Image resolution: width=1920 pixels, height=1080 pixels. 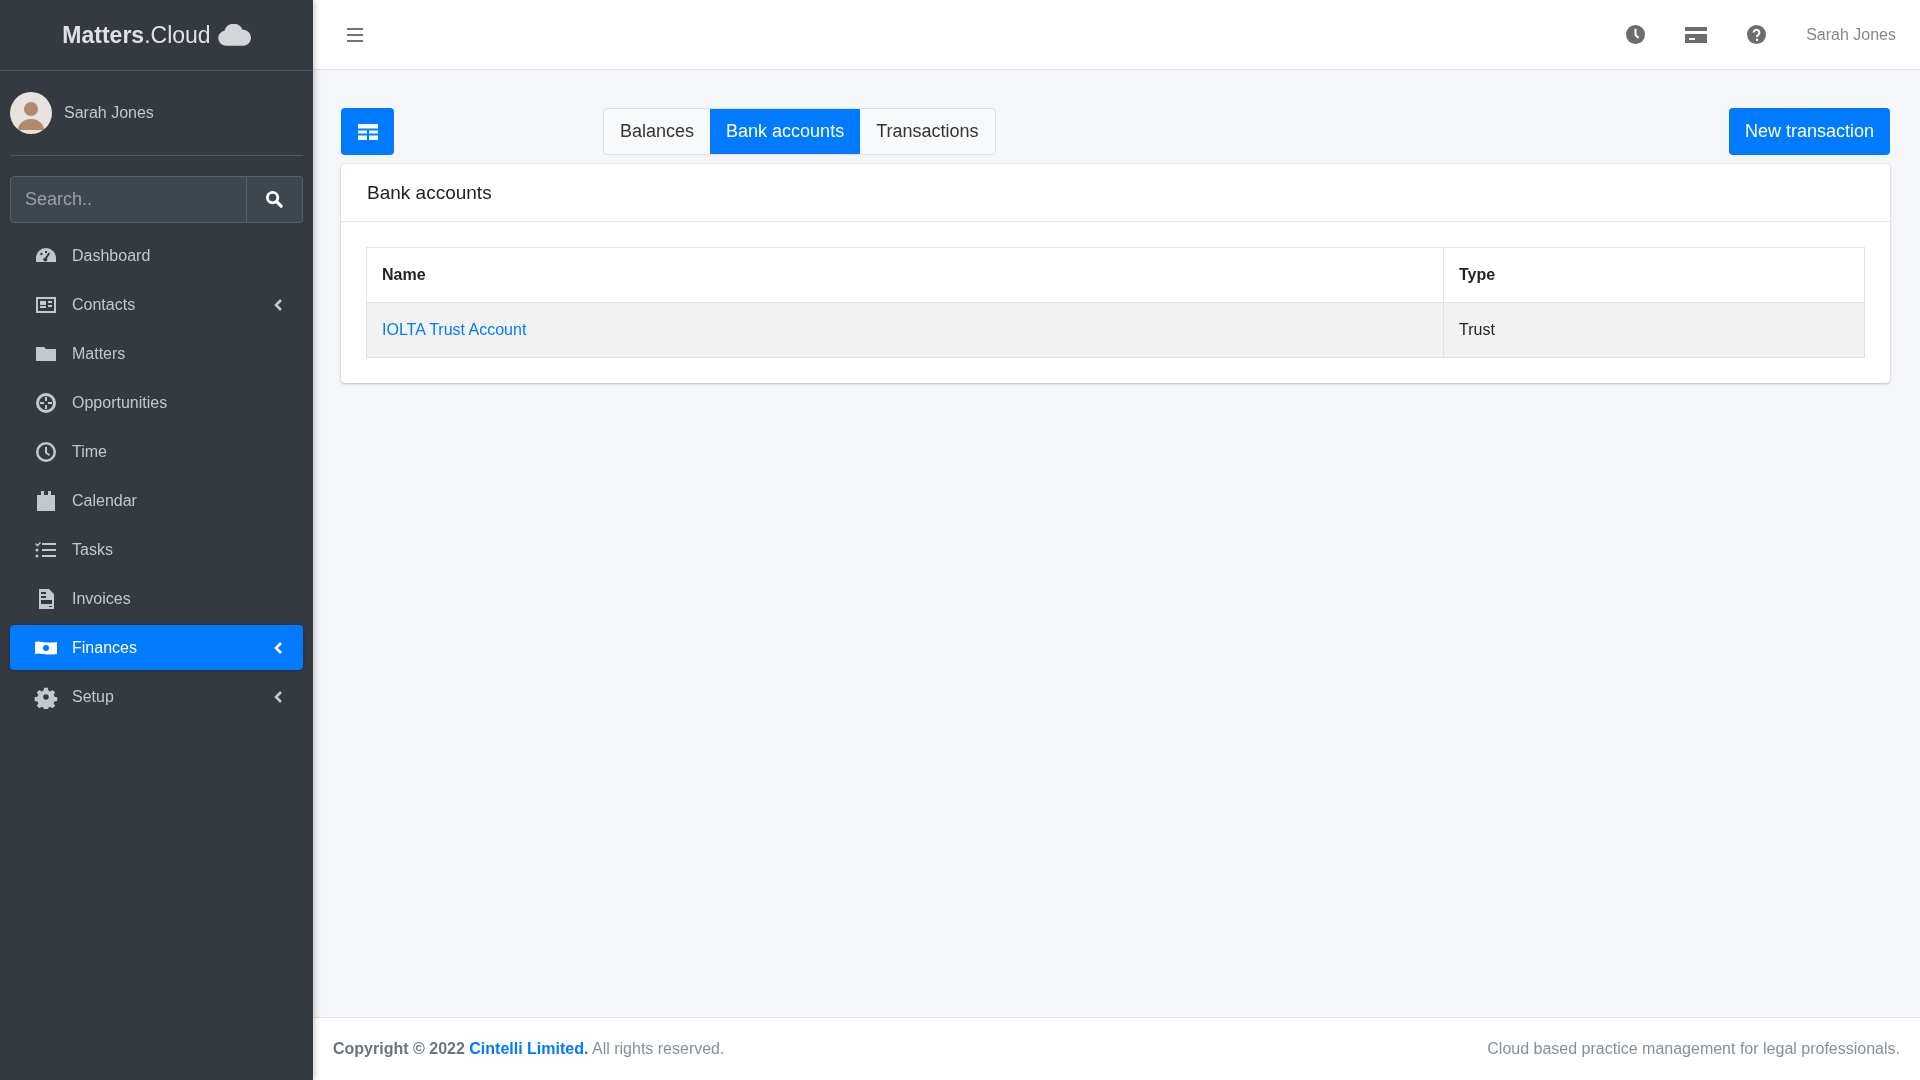 I want to click on copyright-text: Copyright © 2022 Cintelli Limited. All rights reserved., so click(x=529, y=1049).